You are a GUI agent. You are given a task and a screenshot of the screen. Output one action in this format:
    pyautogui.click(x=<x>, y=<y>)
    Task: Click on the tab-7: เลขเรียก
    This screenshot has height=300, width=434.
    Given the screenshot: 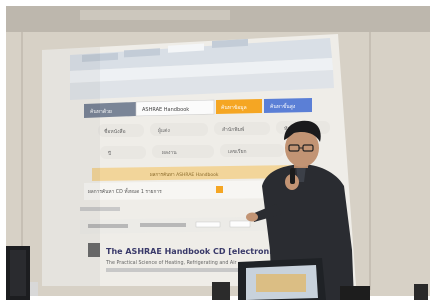 What is the action you would take?
    pyautogui.click(x=237, y=151)
    